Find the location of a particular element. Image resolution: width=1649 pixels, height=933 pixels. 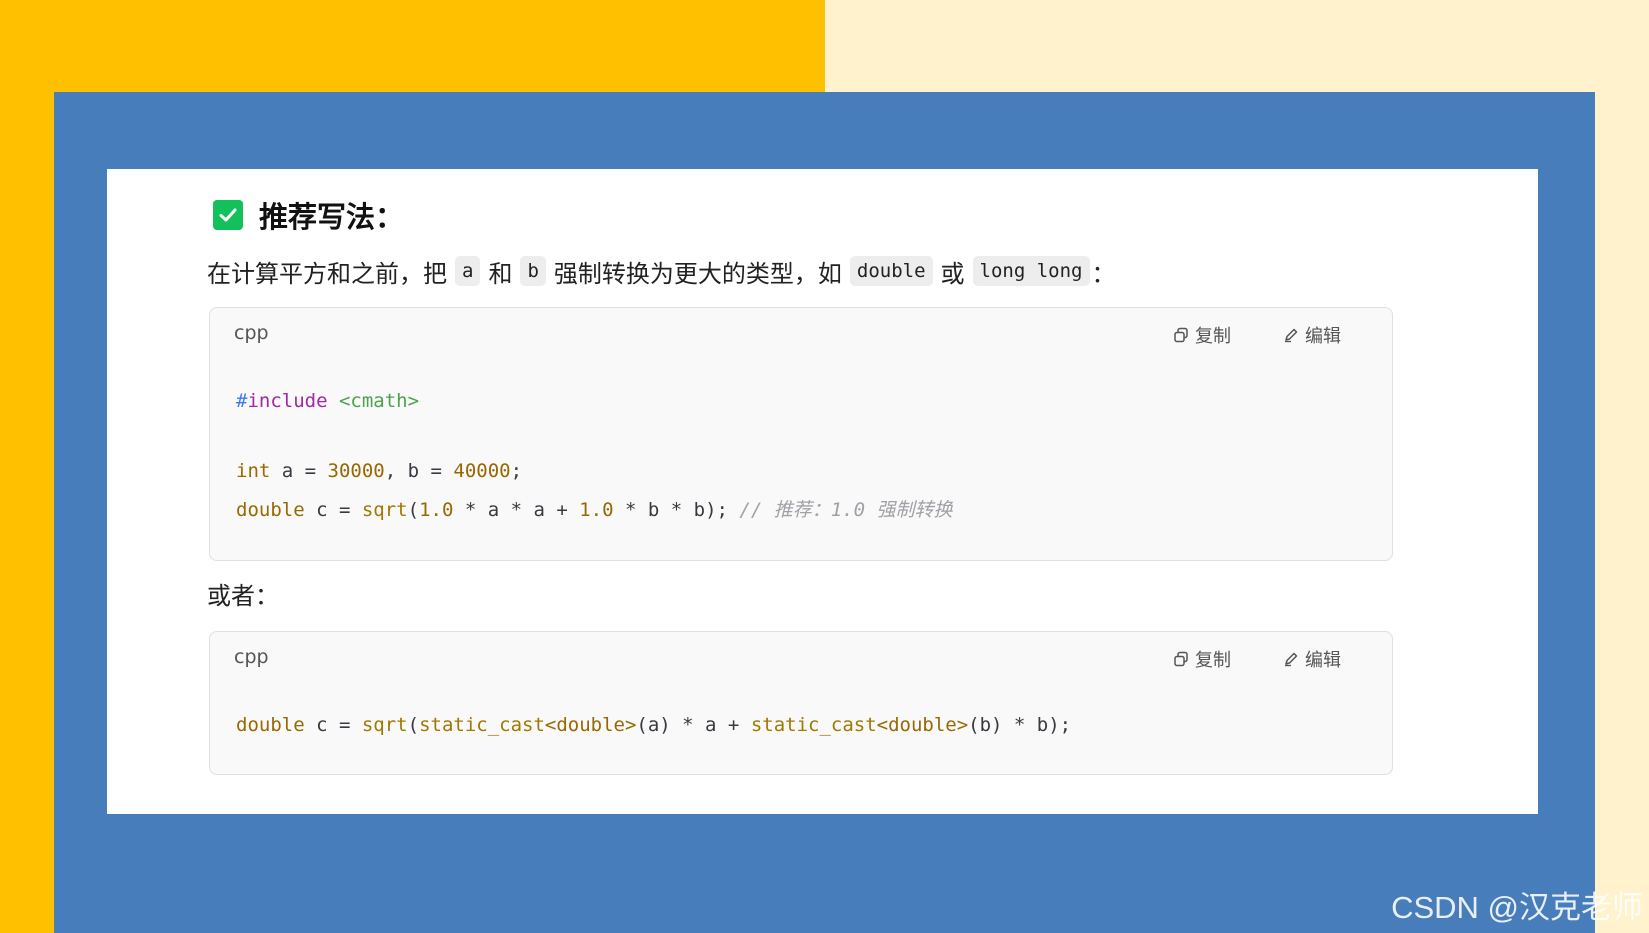

code-line-1: #include <cmath> is located at coordinates (328, 401).